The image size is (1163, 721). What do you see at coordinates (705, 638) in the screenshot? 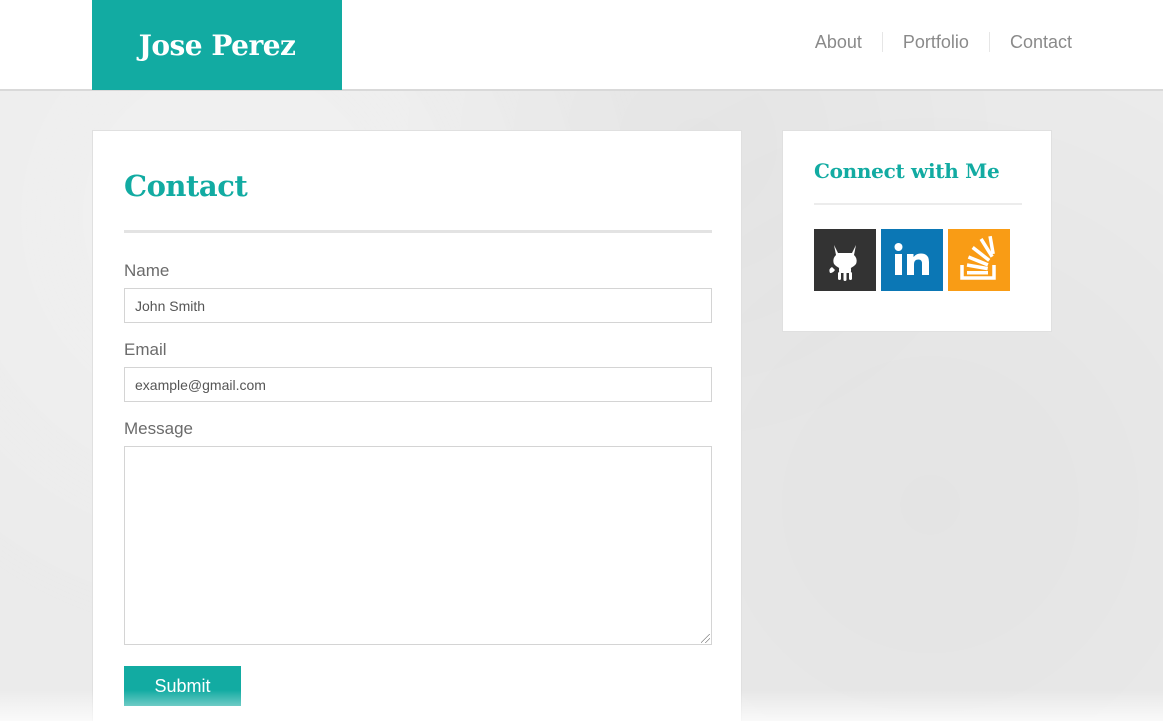
I see `textarea-resize-handle` at bounding box center [705, 638].